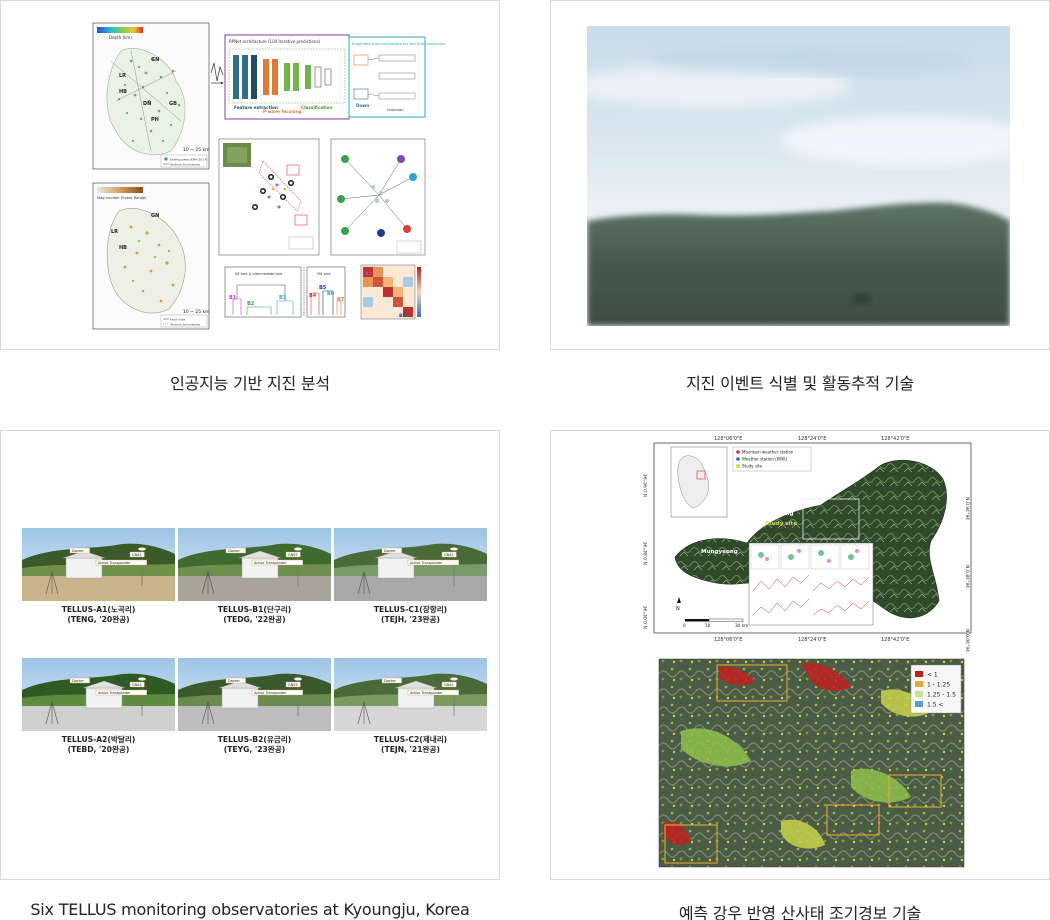 The image size is (1050, 920). I want to click on dendro-label-b3: B3, so click(283, 298).